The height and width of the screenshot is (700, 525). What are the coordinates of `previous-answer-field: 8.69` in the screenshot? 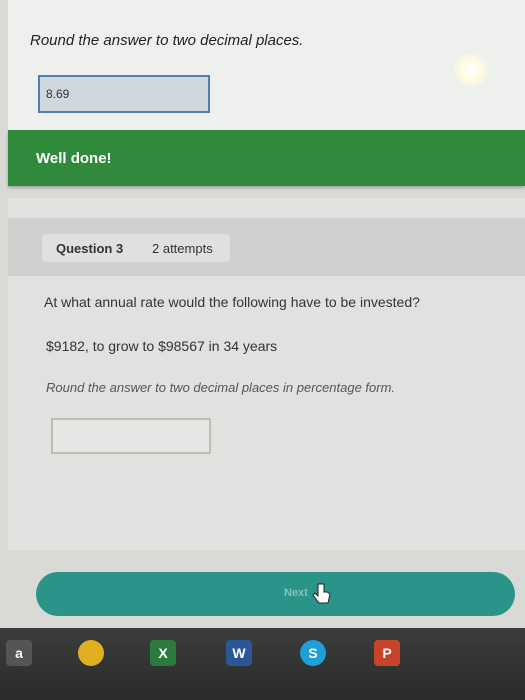 It's located at (124, 94).